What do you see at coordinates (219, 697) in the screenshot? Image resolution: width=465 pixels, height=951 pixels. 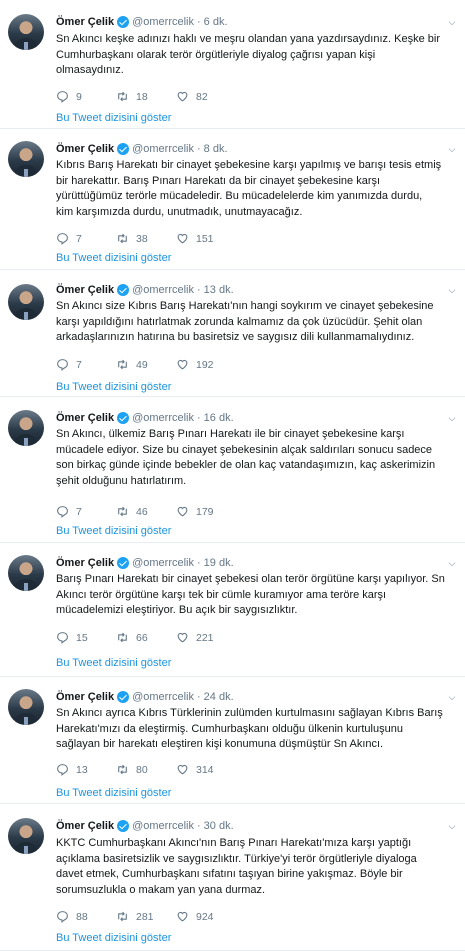 I see `tweet-timestamp: 24 dk.` at bounding box center [219, 697].